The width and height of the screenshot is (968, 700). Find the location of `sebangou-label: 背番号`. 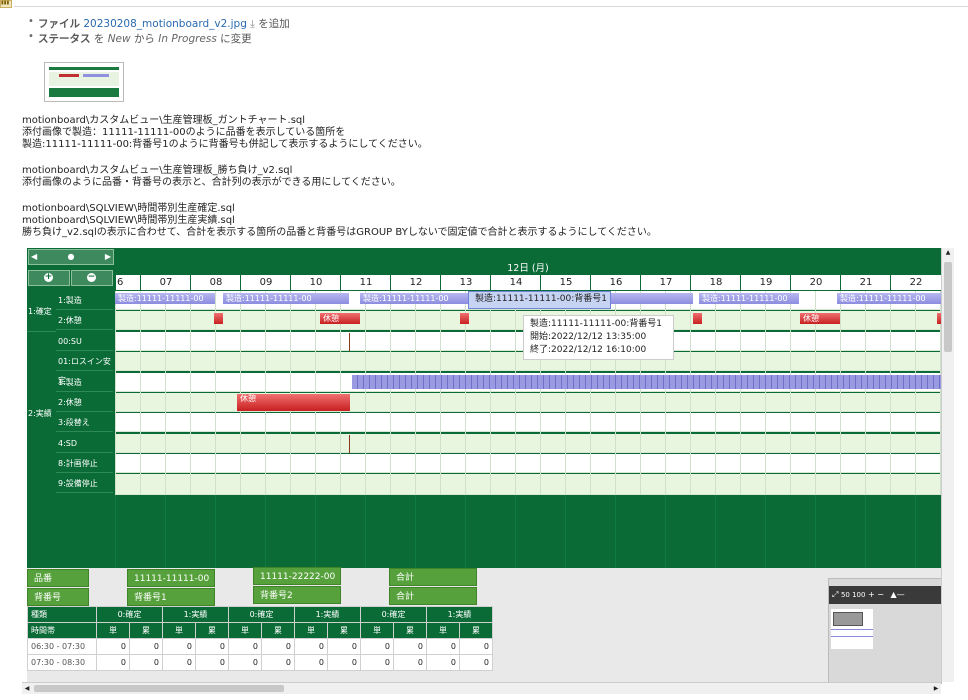

sebangou-label: 背番号 is located at coordinates (58, 597).